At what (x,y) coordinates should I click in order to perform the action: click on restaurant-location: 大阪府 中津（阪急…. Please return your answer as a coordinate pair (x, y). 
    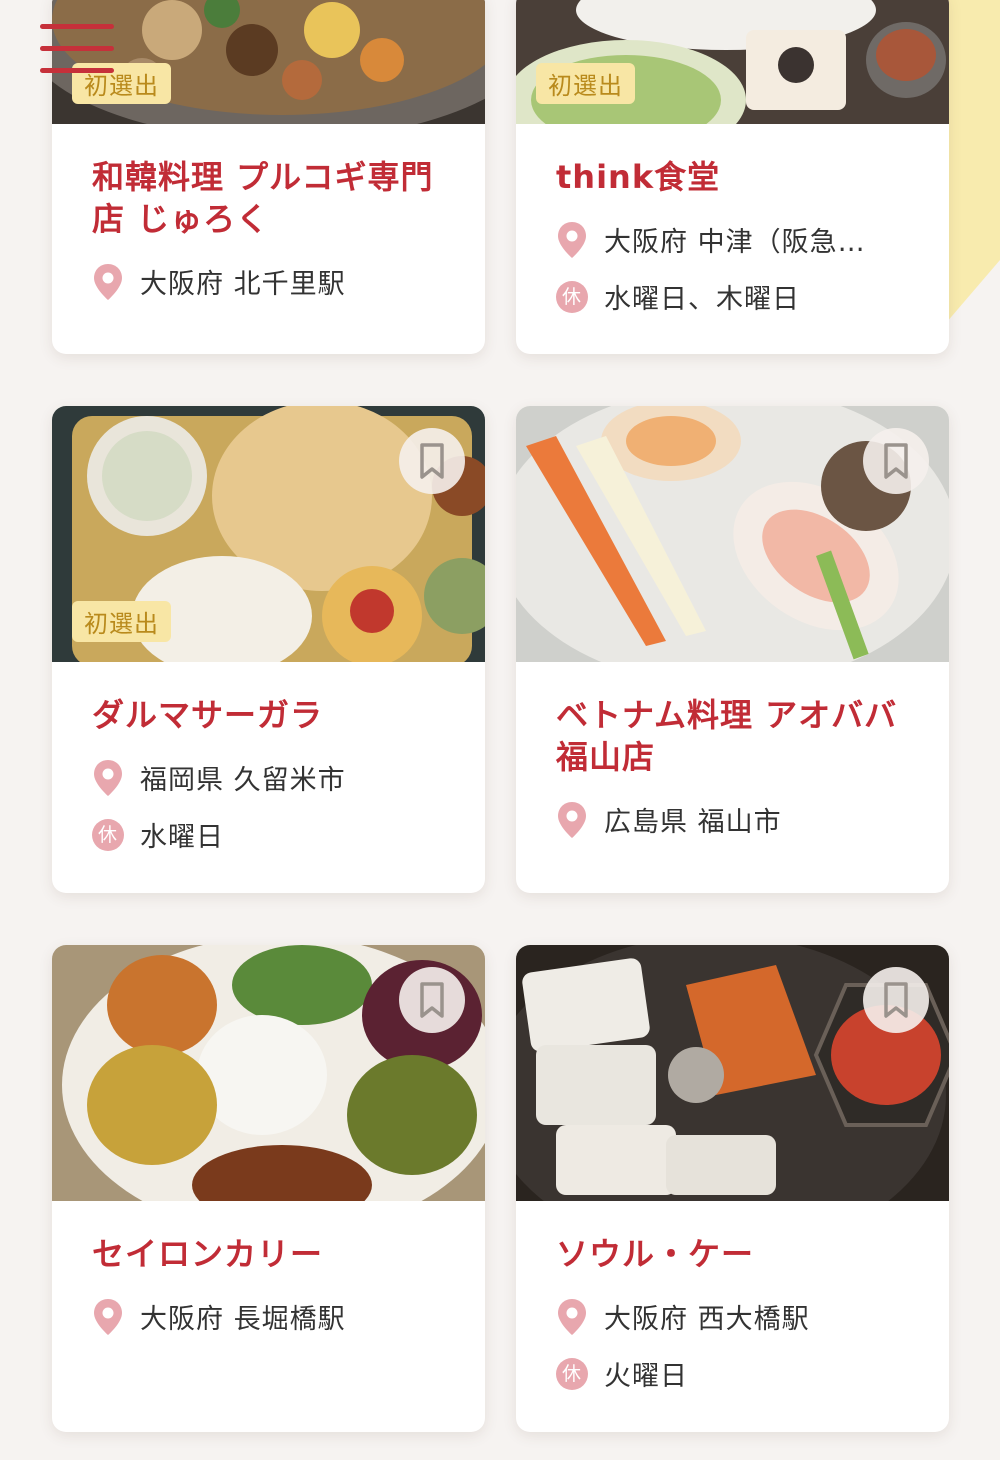
    Looking at the image, I should click on (735, 242).